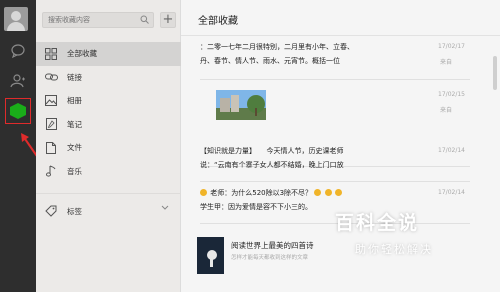 The image size is (500, 292). I want to click on item-date: 17/02/15, so click(451, 94).